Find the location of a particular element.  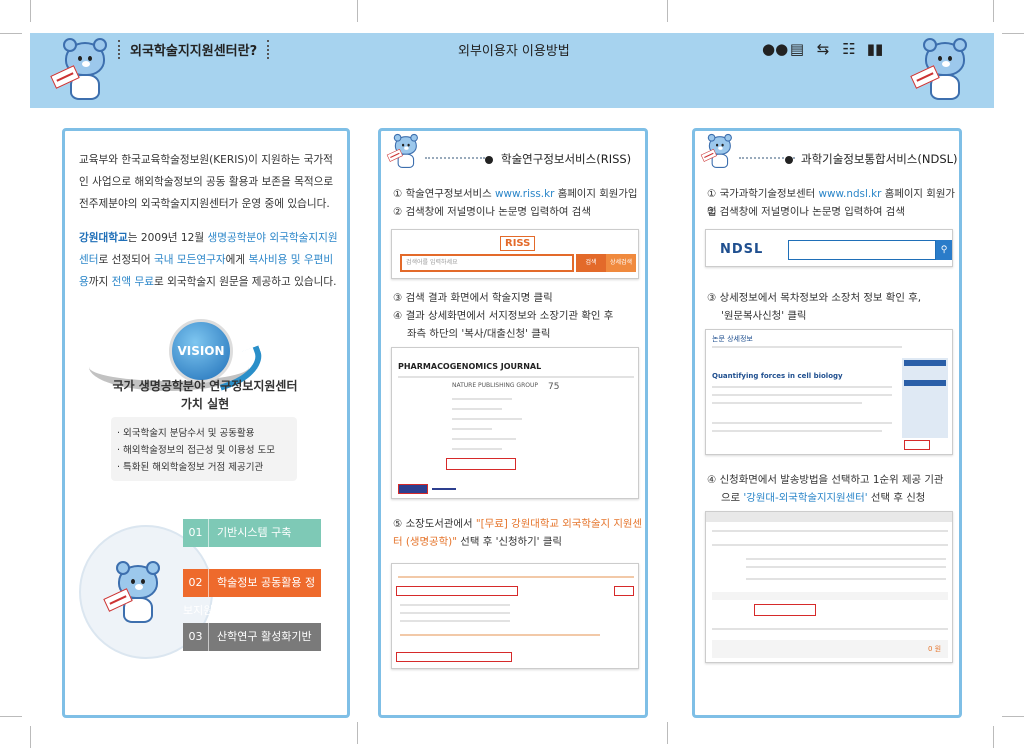

apply-highlight is located at coordinates (624, 591).